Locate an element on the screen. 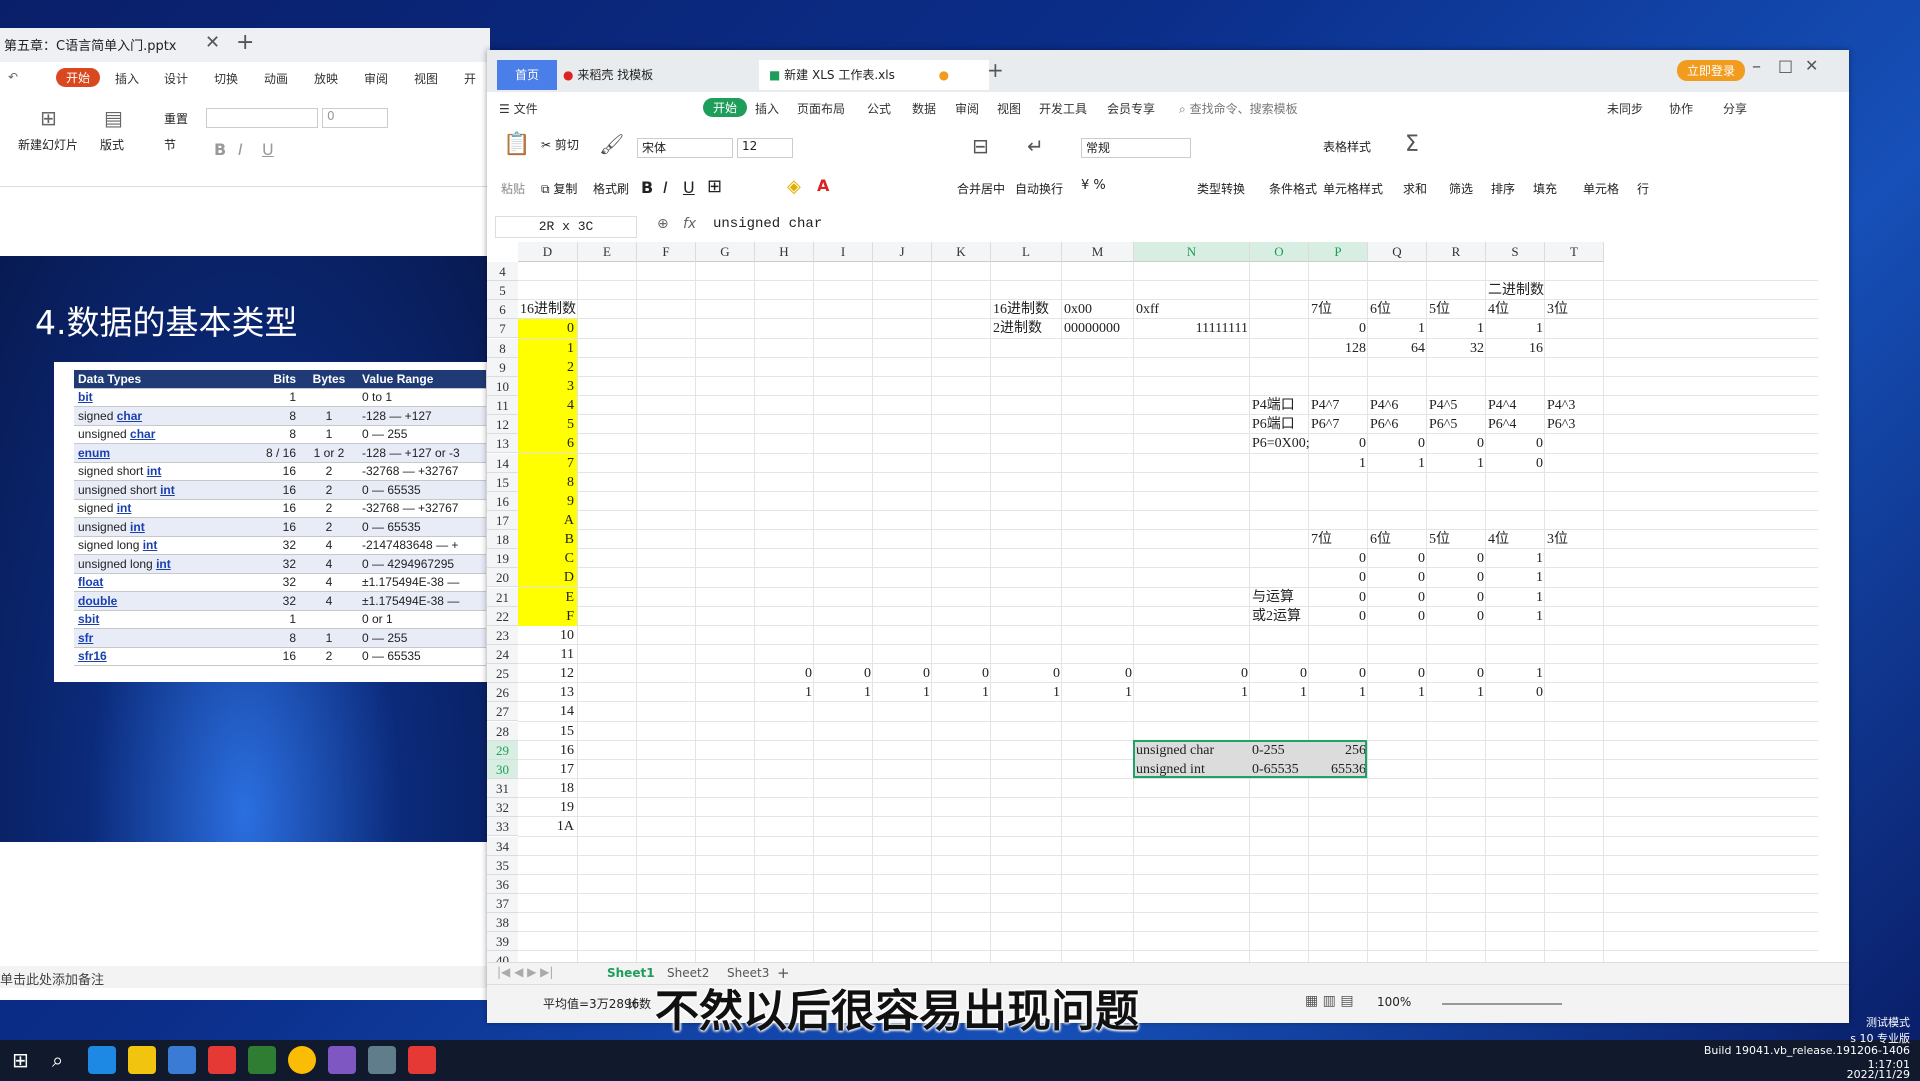  cell-Q18: 6位 is located at coordinates (1397, 539).